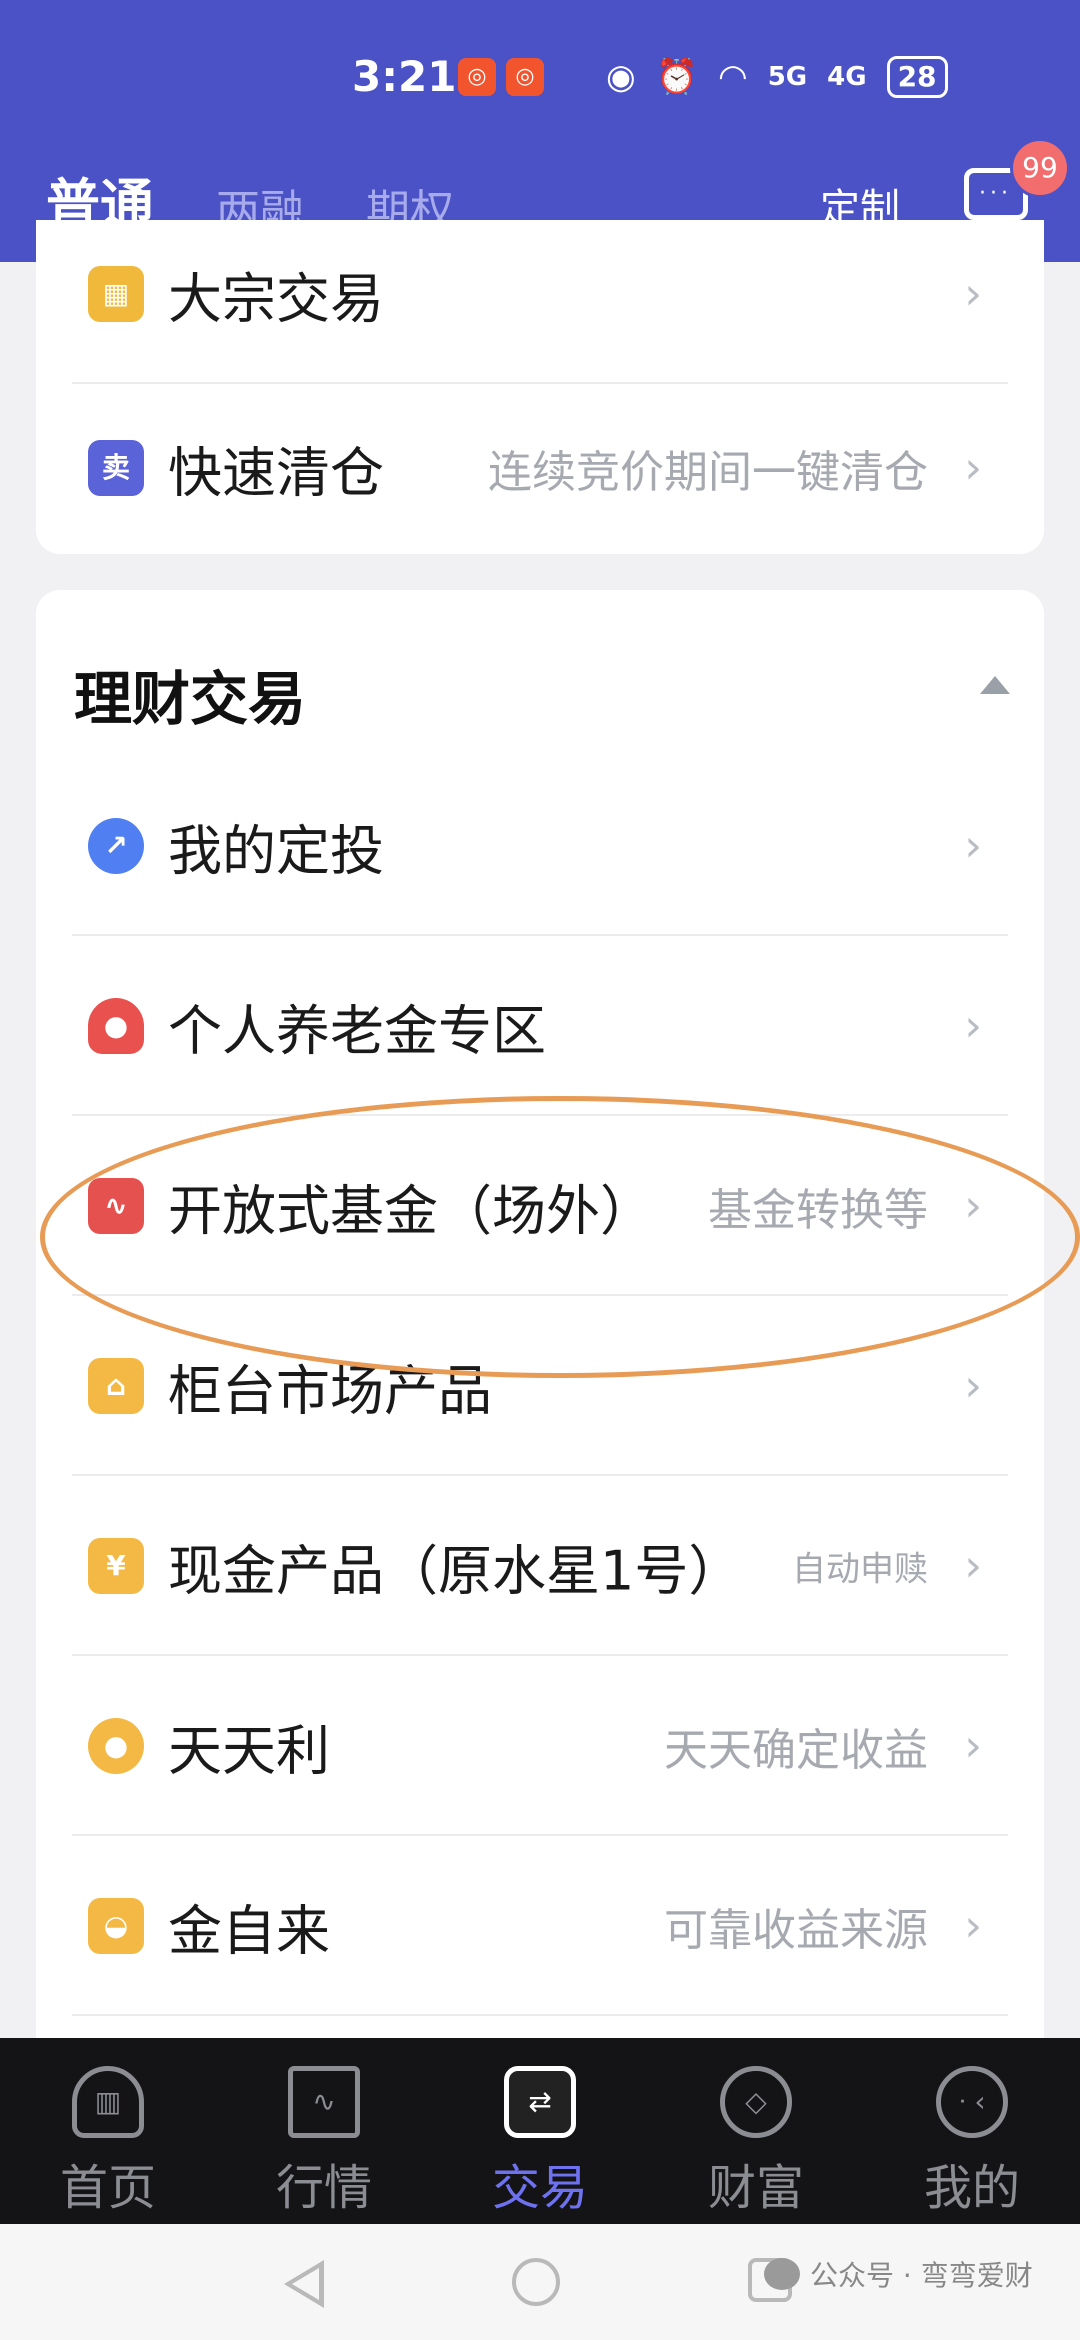 The width and height of the screenshot is (1080, 2340). Describe the element at coordinates (522, 1386) in the screenshot. I see `list-item-counter-market: ⌂ 柜台市场产品 ›` at that location.